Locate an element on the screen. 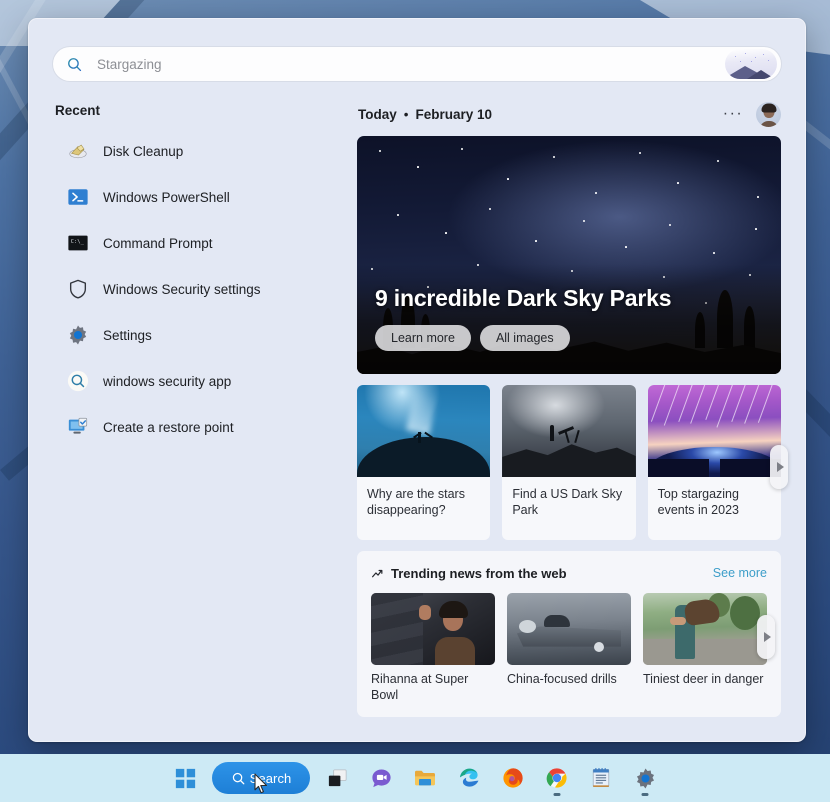 The width and height of the screenshot is (830, 802). search-input: Stargazing is located at coordinates (417, 64).